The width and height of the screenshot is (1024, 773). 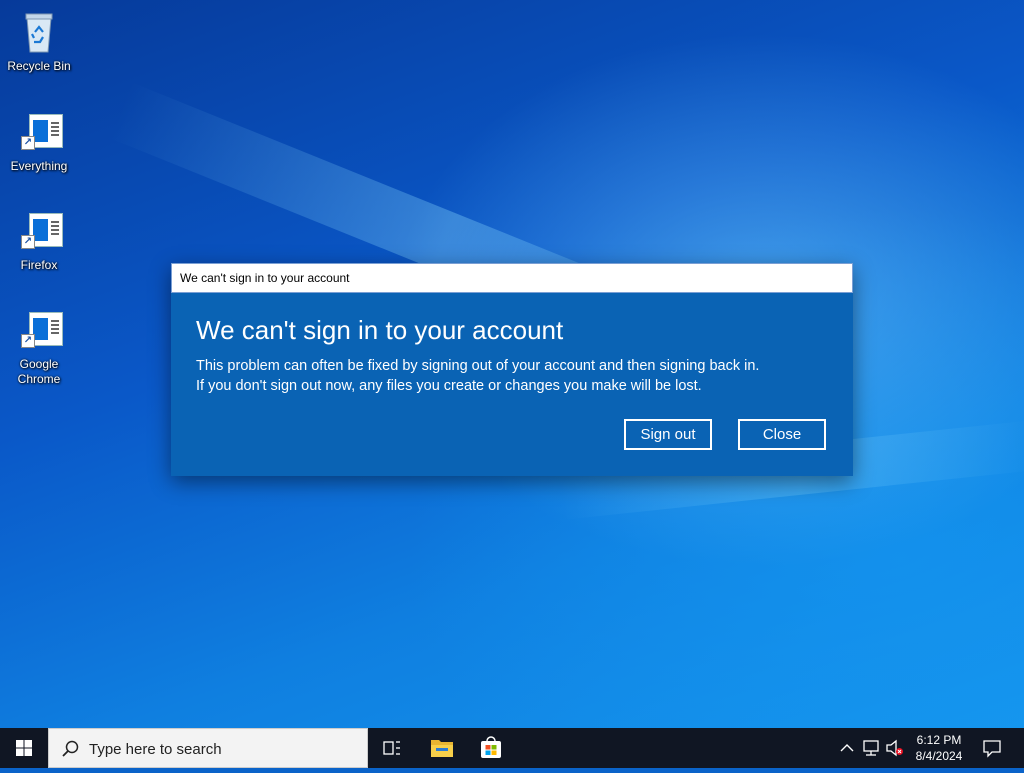 What do you see at coordinates (939, 756) in the screenshot?
I see `clock-date: 8/4/2024` at bounding box center [939, 756].